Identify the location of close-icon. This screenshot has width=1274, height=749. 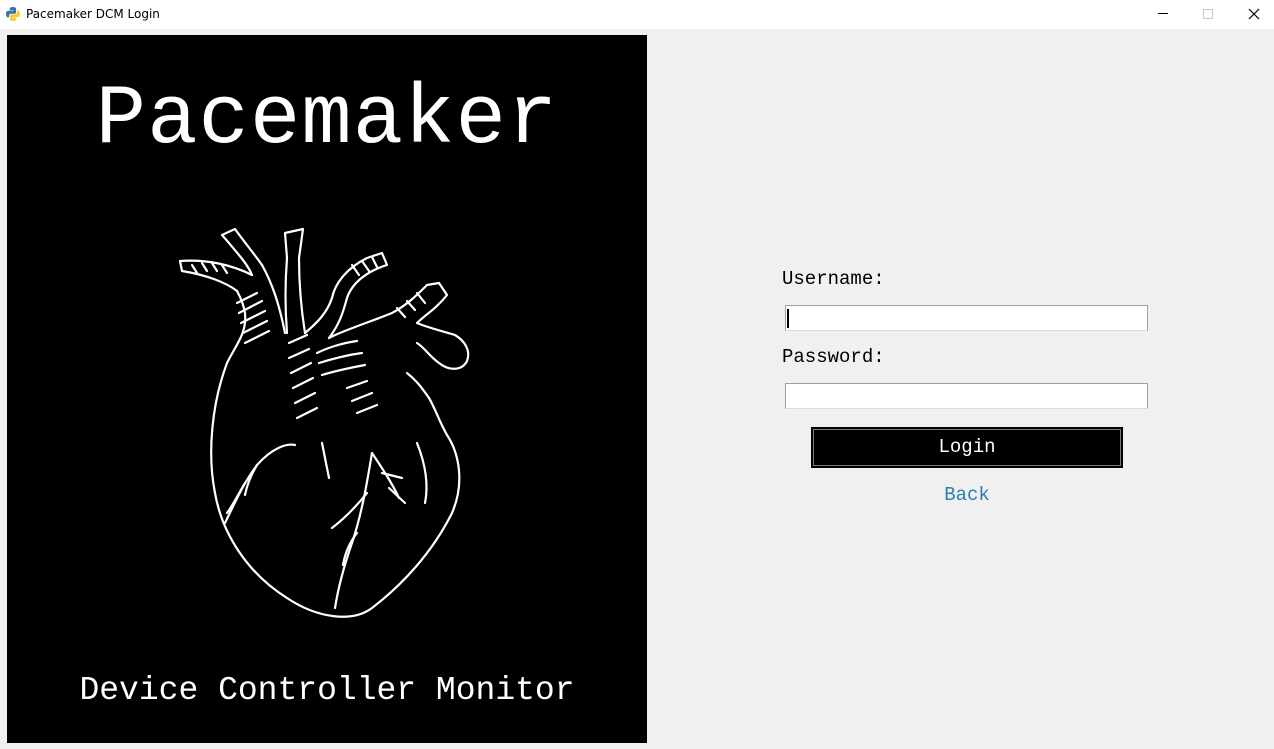
(1254, 14).